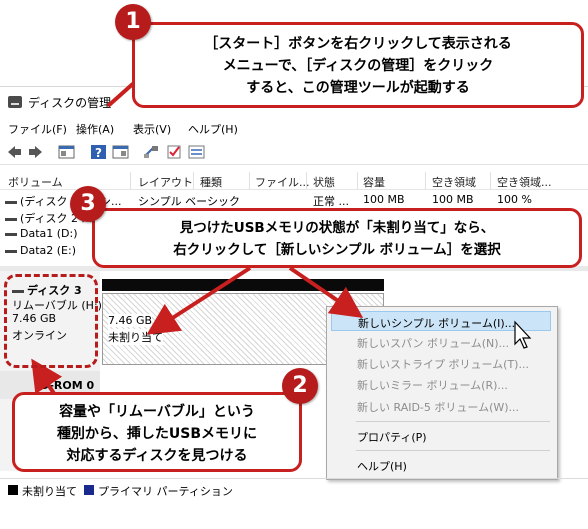 The image size is (588, 529). I want to click on step-badge-2: 2, so click(300, 386).